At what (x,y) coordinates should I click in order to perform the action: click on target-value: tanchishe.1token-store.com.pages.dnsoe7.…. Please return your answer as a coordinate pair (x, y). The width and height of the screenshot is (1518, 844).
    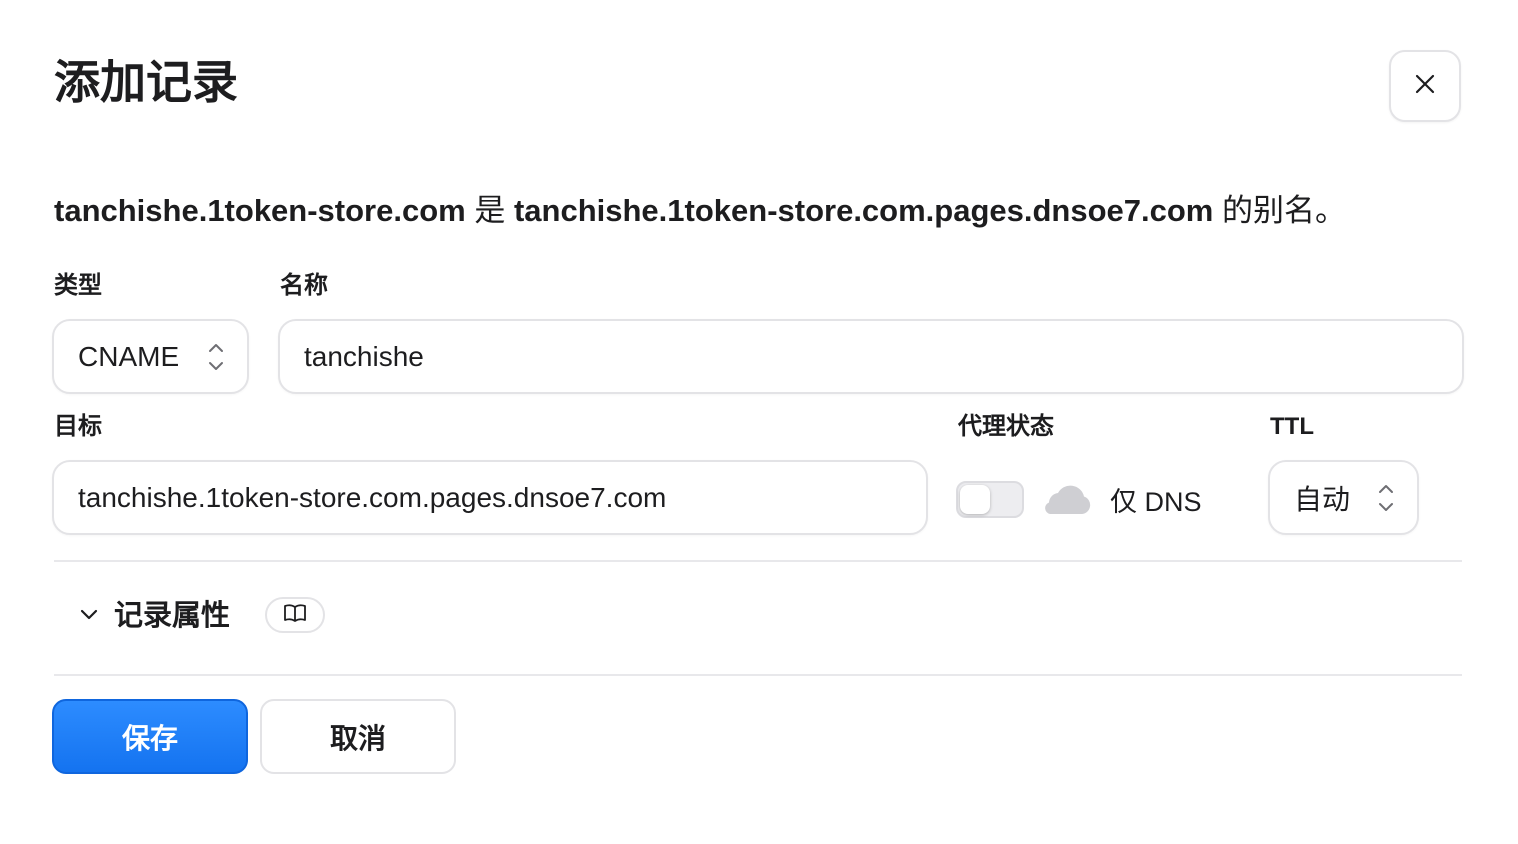
    Looking at the image, I should click on (372, 497).